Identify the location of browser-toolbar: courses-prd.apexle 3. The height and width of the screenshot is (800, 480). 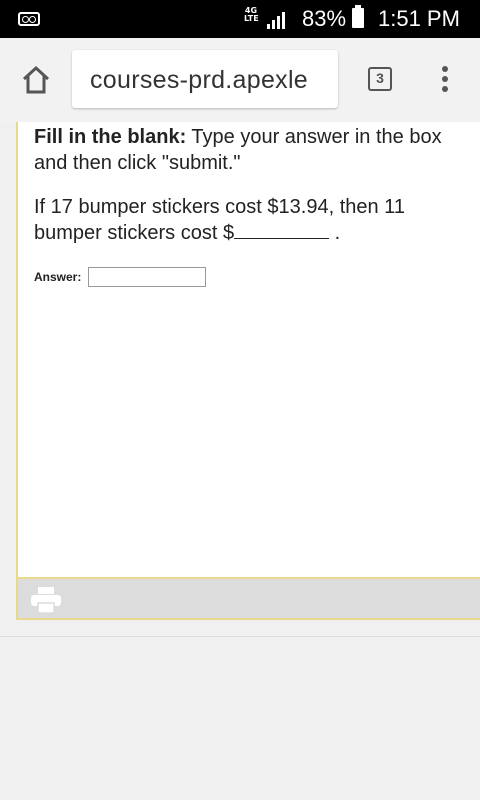
(240, 80).